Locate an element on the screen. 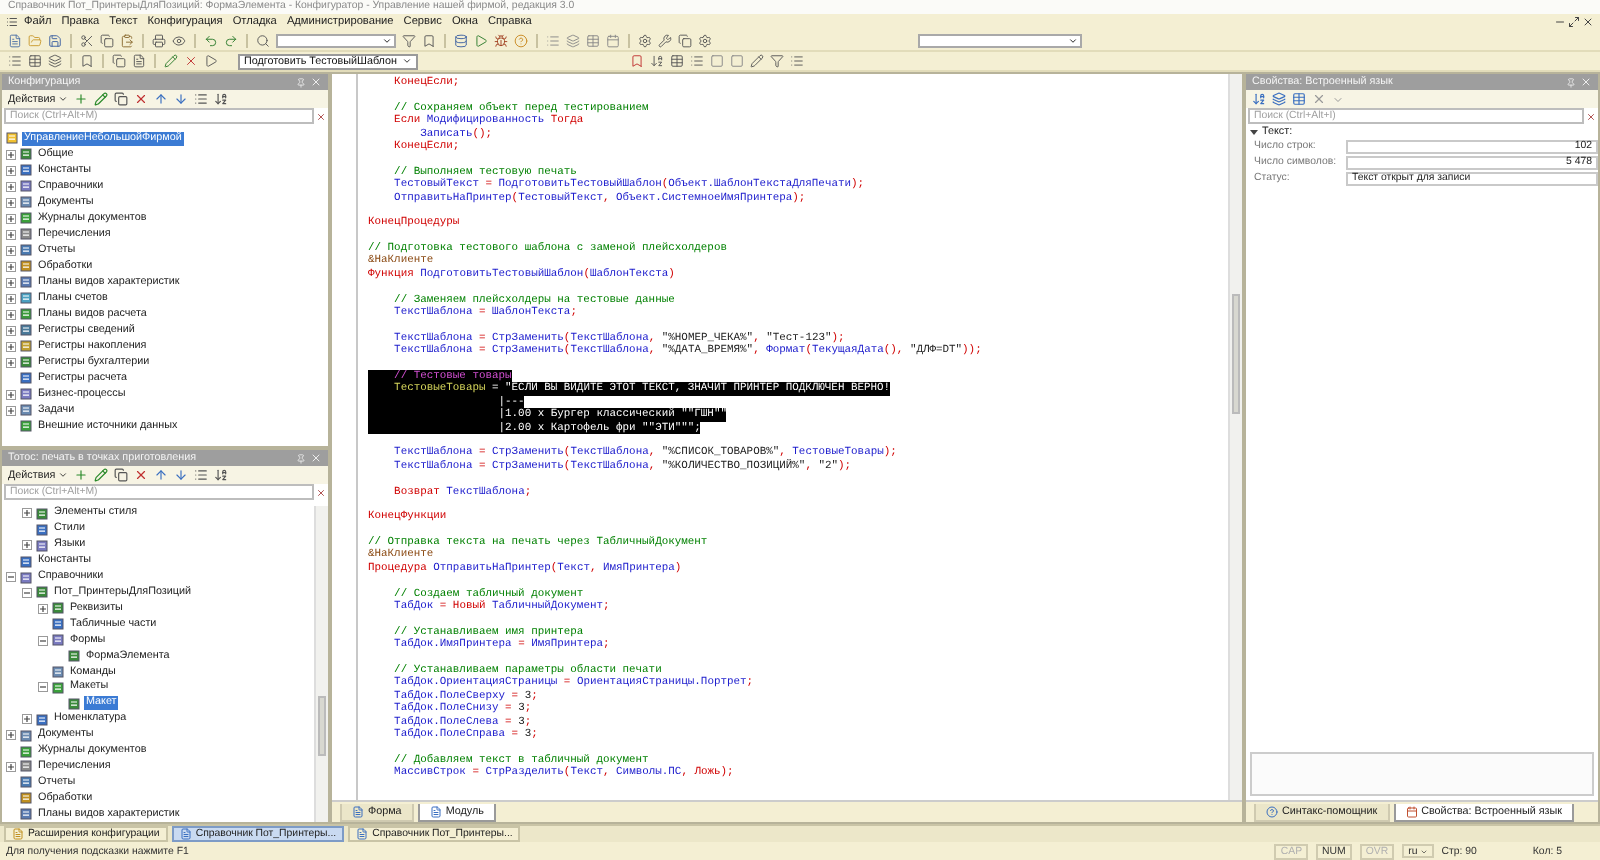 Image resolution: width=1600 pixels, height=860 pixels. text-field is located at coordinates (336, 40).